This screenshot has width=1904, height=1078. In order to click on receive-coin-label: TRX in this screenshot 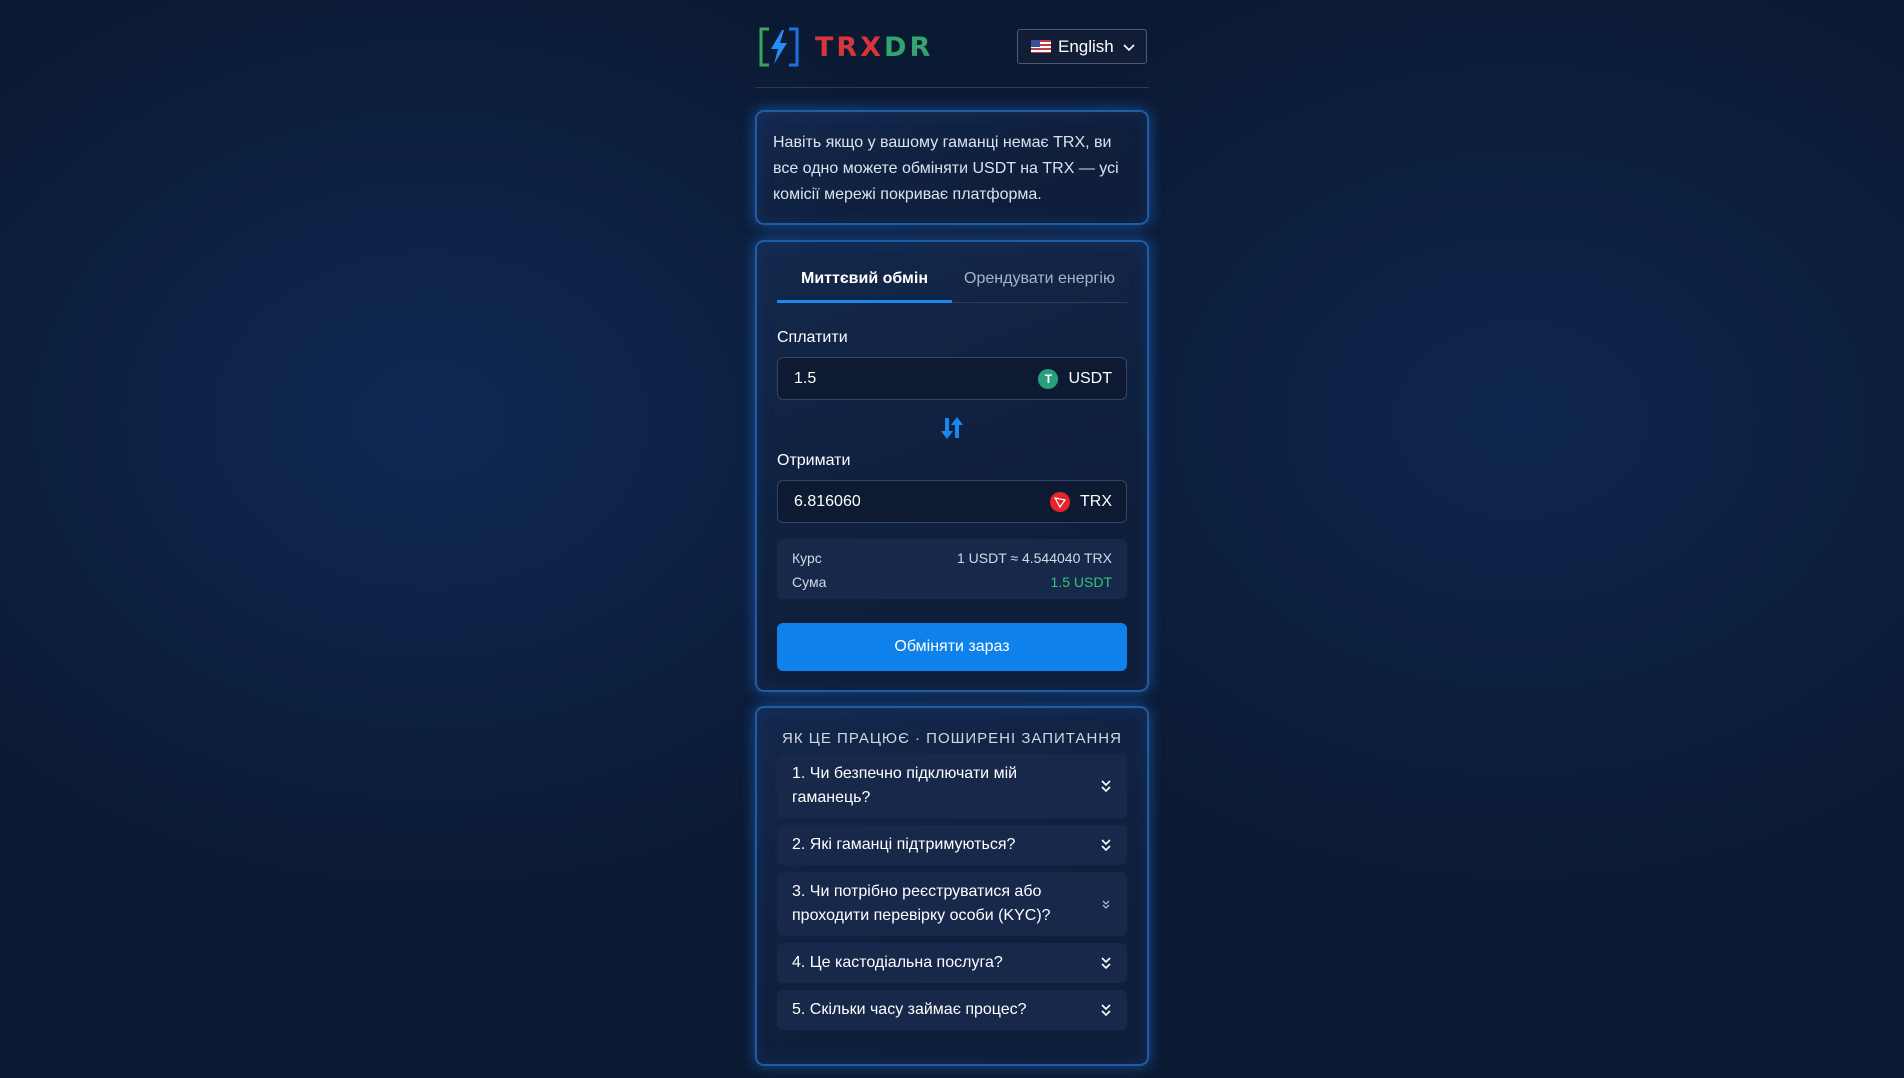, I will do `click(1096, 501)`.